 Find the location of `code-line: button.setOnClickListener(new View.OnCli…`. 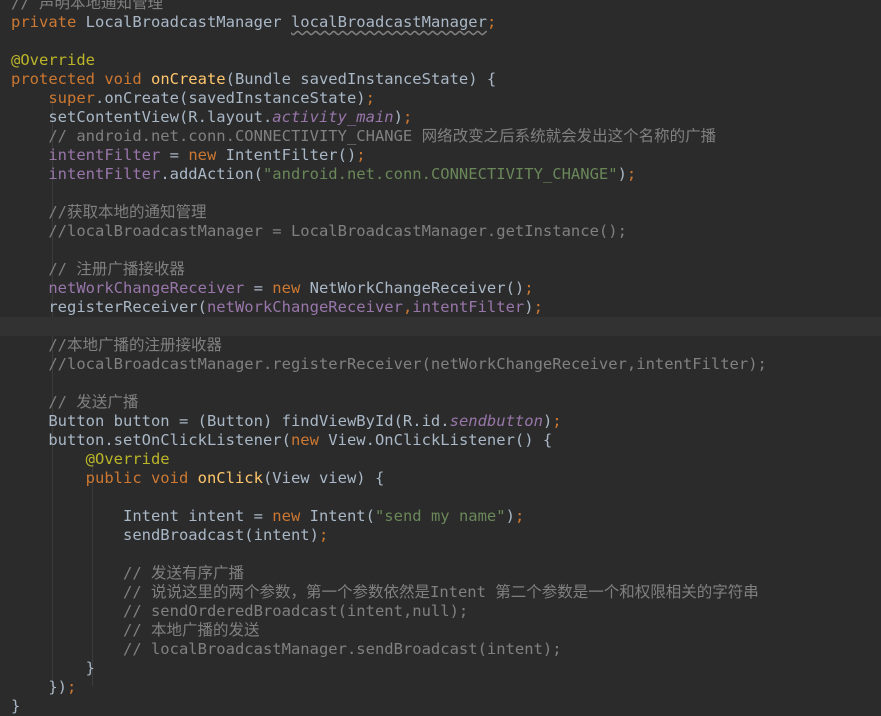

code-line: button.setOnClickListener(new View.OnCli… is located at coordinates (440, 440).